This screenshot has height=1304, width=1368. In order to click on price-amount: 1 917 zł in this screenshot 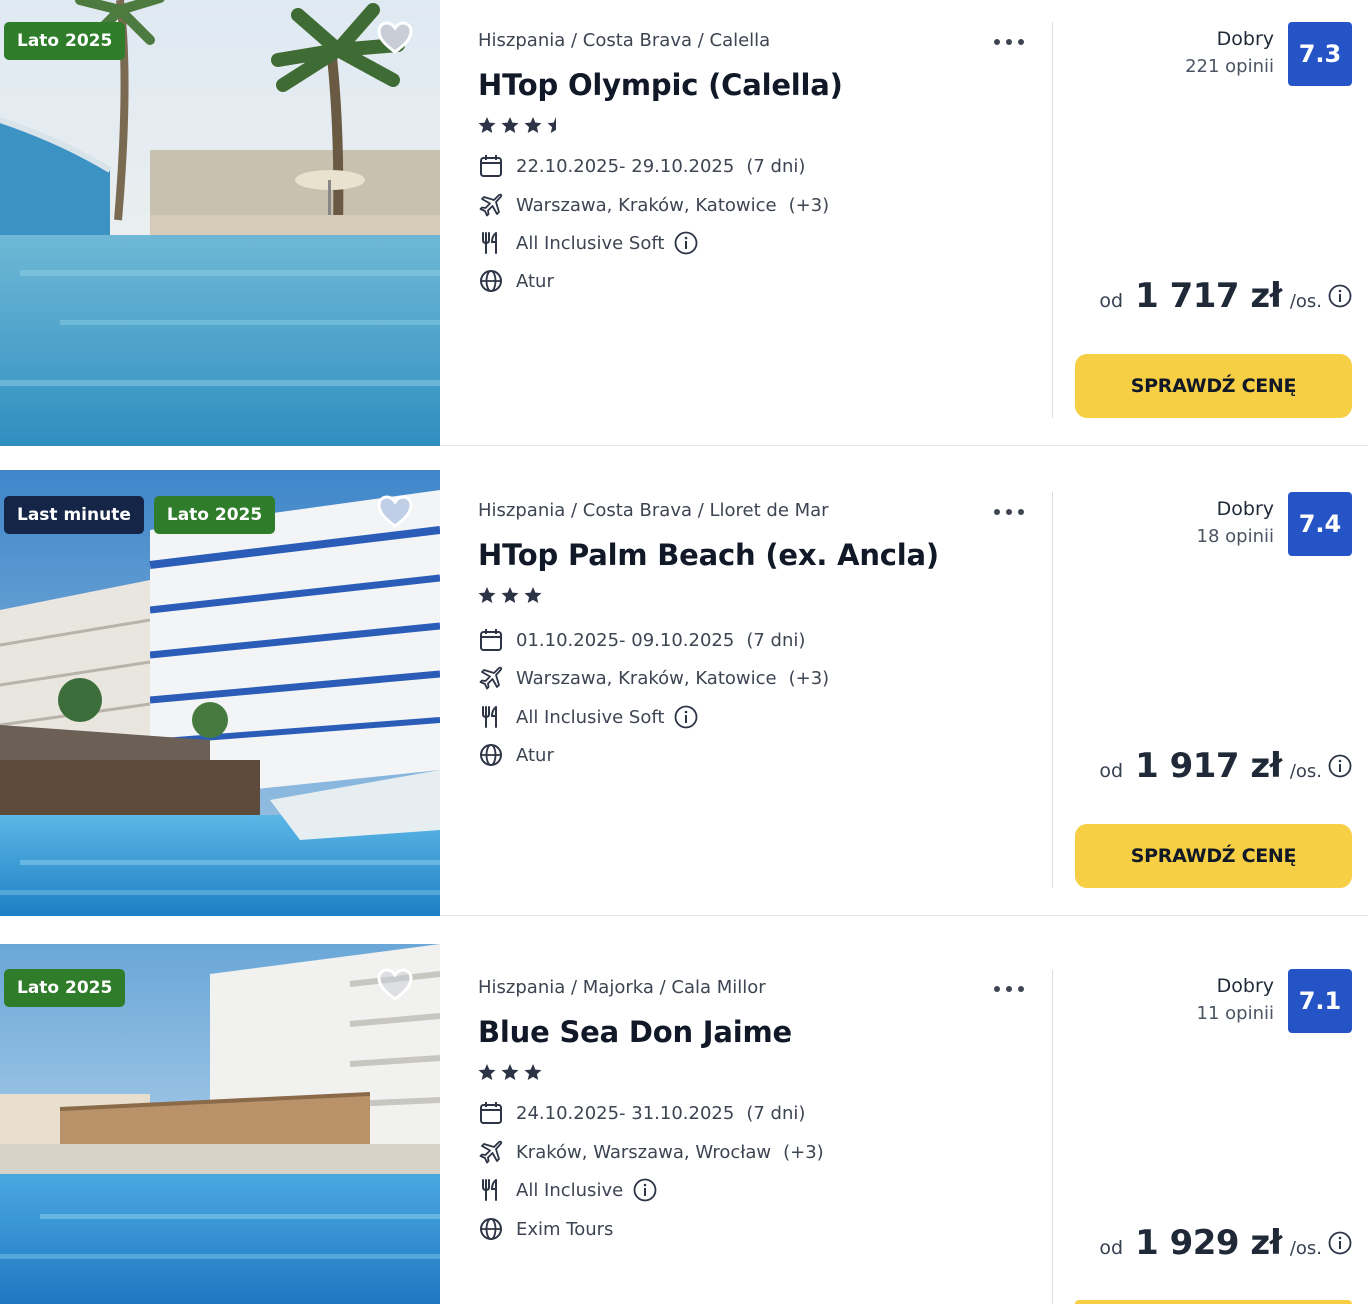, I will do `click(1208, 766)`.